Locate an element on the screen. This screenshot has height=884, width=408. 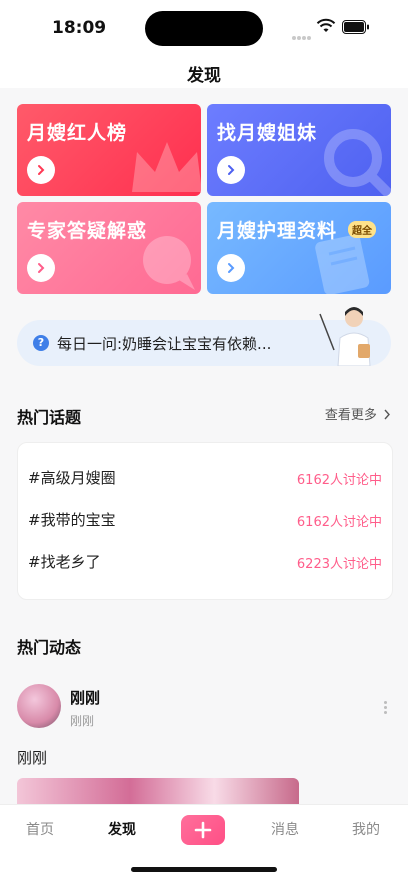
topic-name: #我带的宝宝 is located at coordinates (72, 520).